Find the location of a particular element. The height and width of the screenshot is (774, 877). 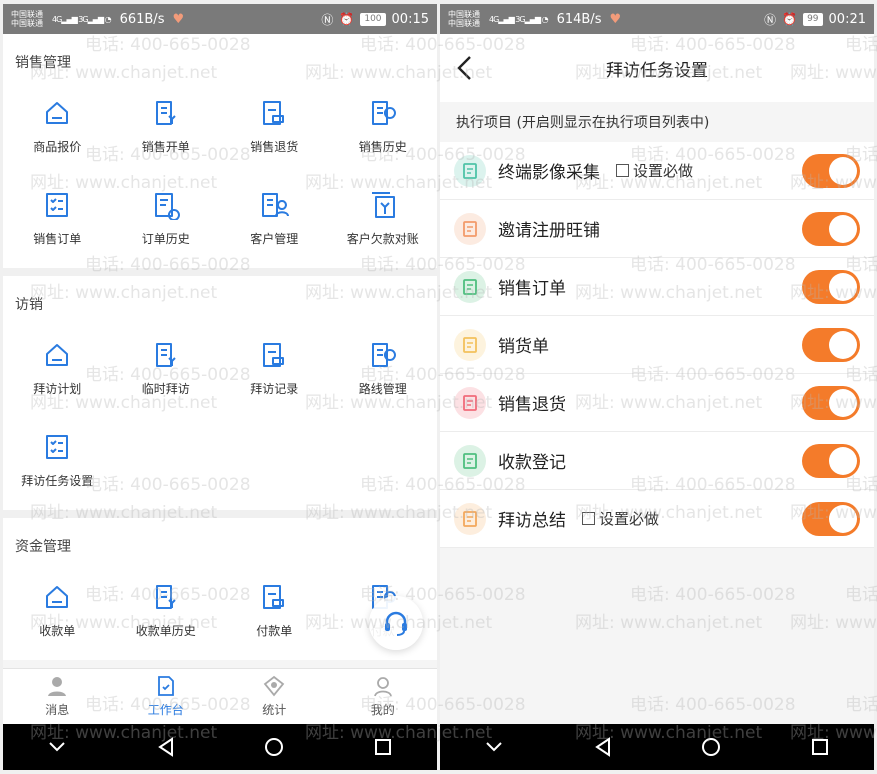

headset-icon is located at coordinates (396, 623).